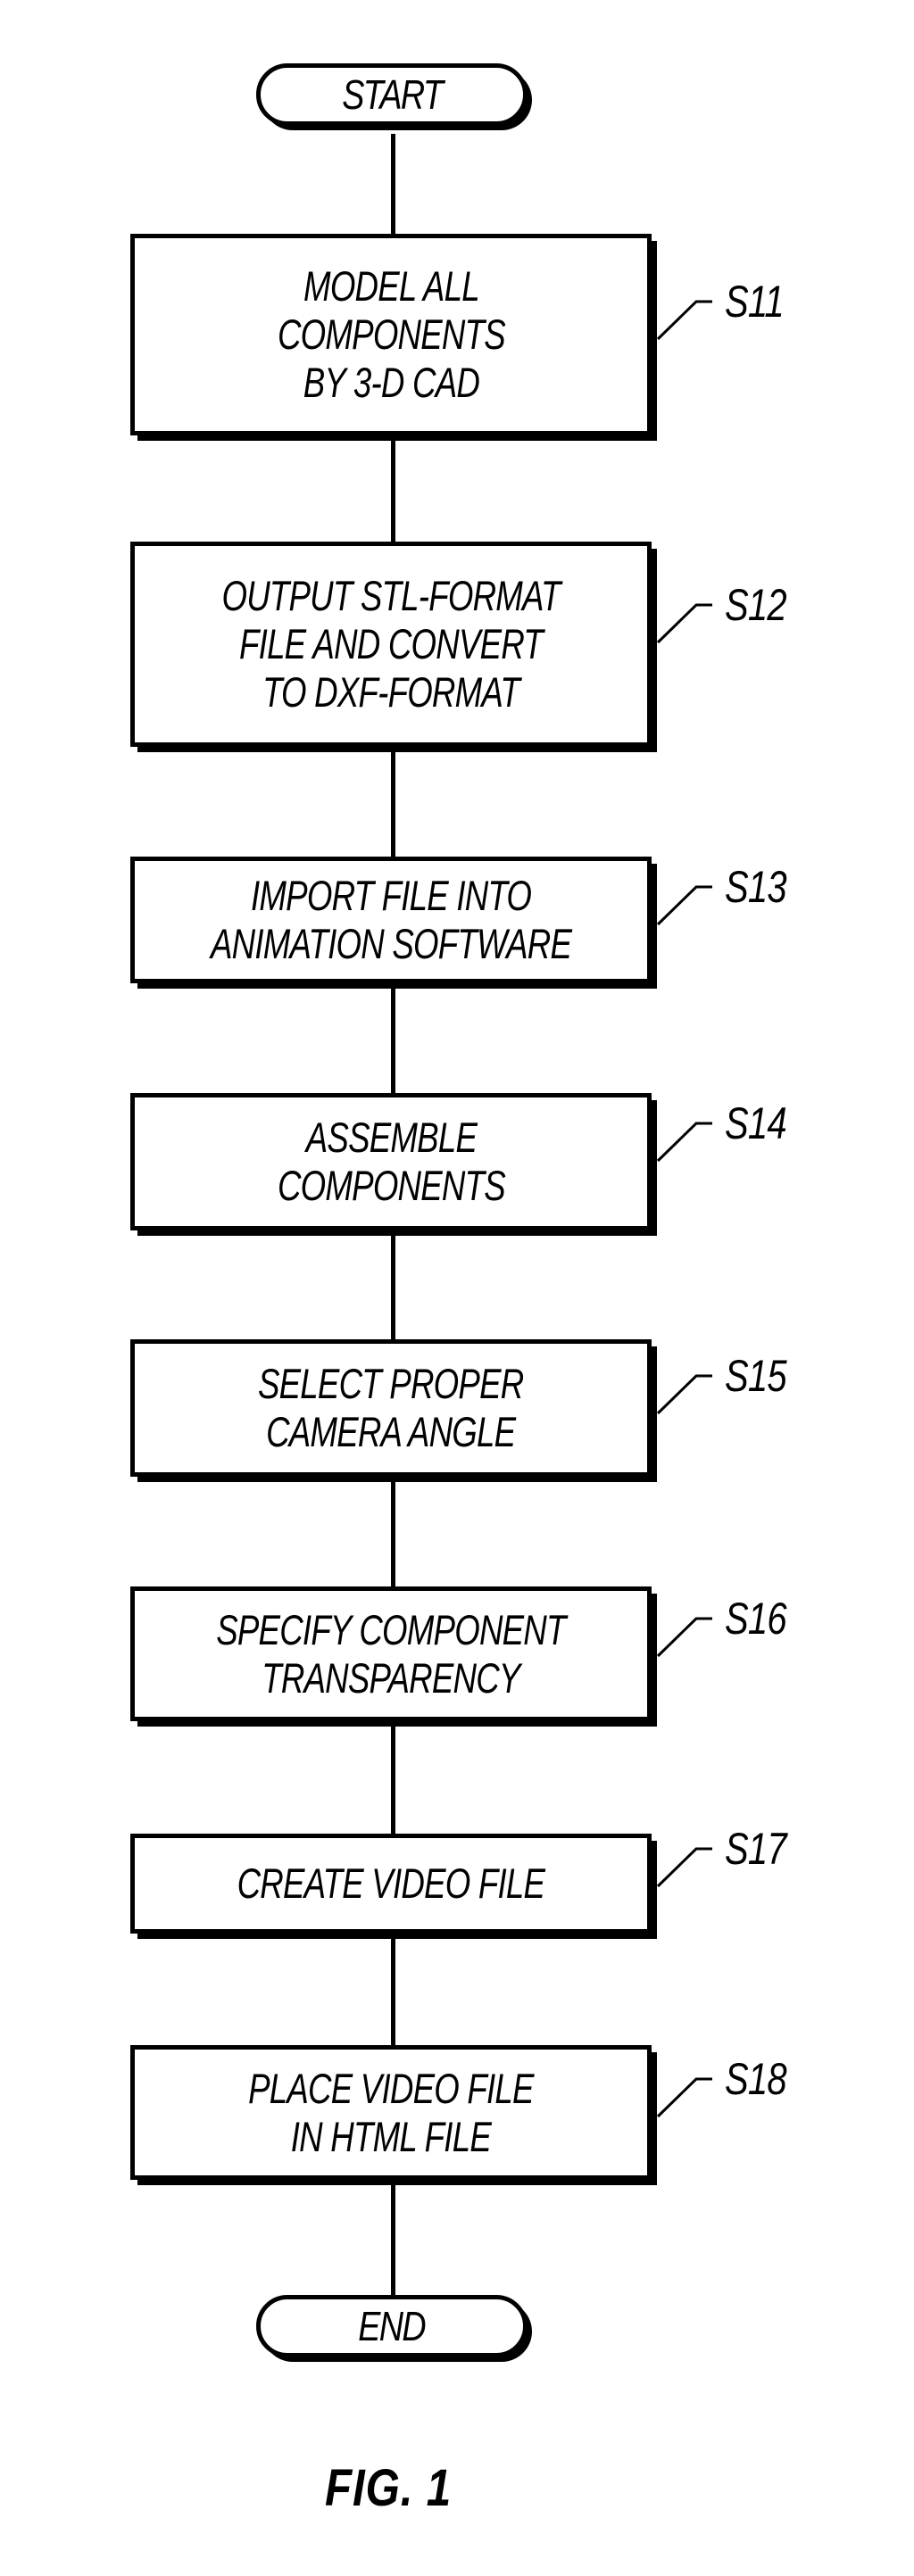 This screenshot has height=2576, width=914. What do you see at coordinates (756, 2079) in the screenshot?
I see `step-label-s18: S18` at bounding box center [756, 2079].